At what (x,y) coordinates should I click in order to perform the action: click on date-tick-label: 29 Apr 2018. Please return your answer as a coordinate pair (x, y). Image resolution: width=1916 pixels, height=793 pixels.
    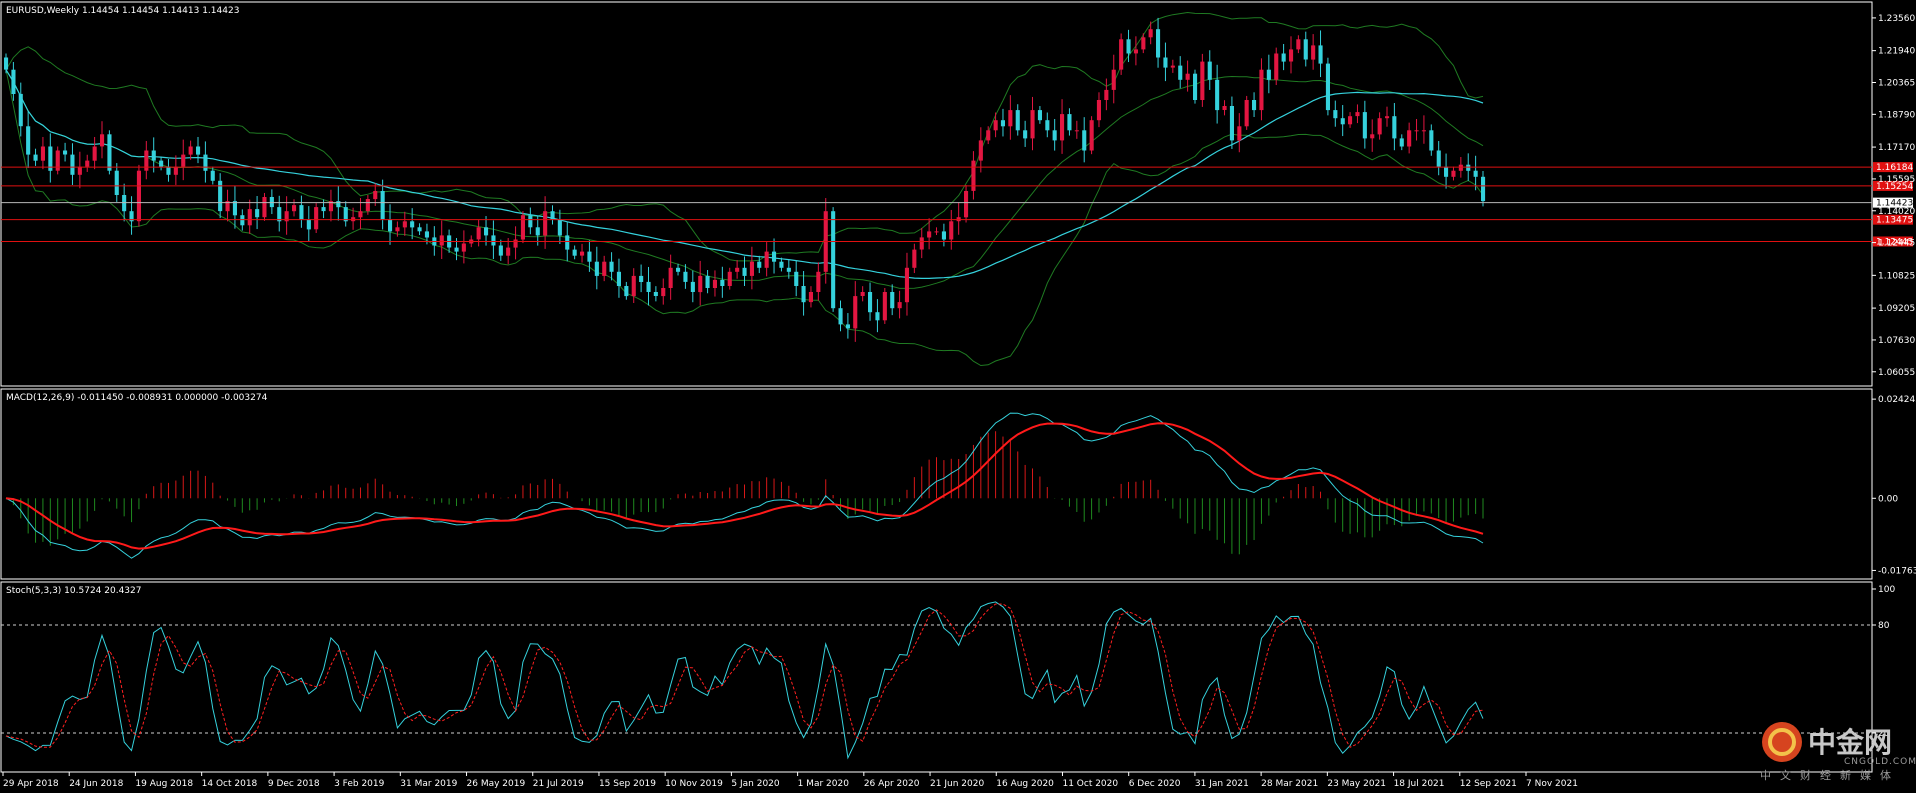
    Looking at the image, I should click on (31, 784).